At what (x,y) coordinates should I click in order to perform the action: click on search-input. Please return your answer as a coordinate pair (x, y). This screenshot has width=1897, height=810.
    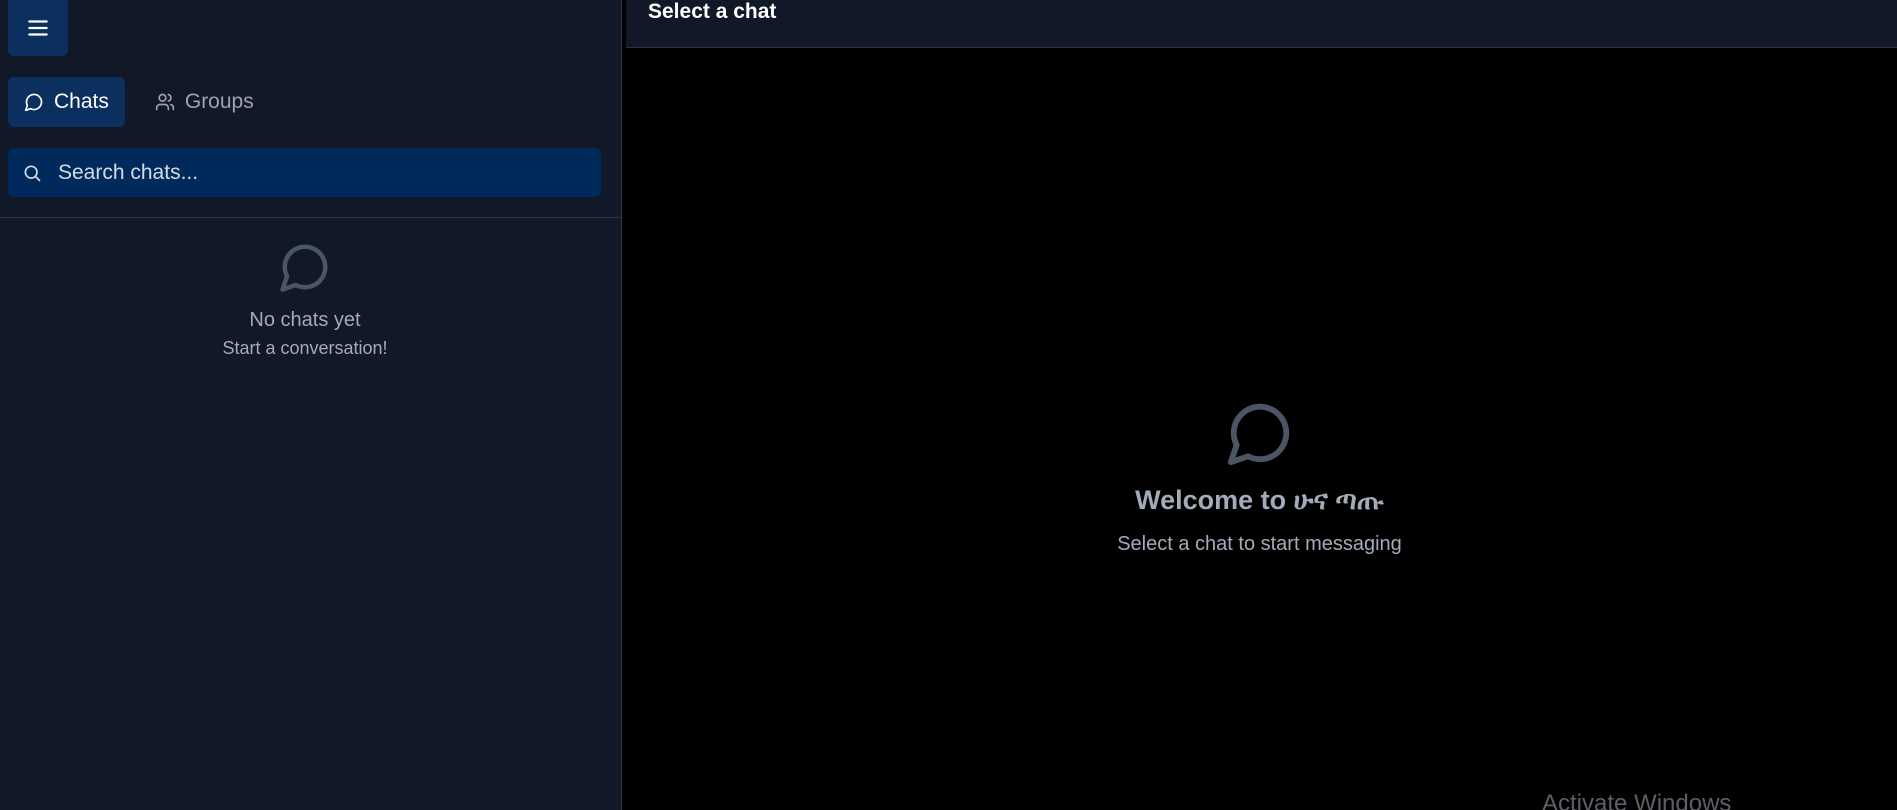
    Looking at the image, I should click on (328, 172).